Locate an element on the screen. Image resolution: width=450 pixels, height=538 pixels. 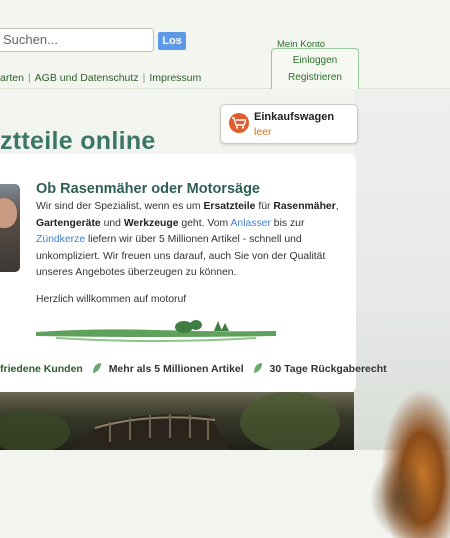
link-zuendkerze: Zündkerze is located at coordinates (60, 239).